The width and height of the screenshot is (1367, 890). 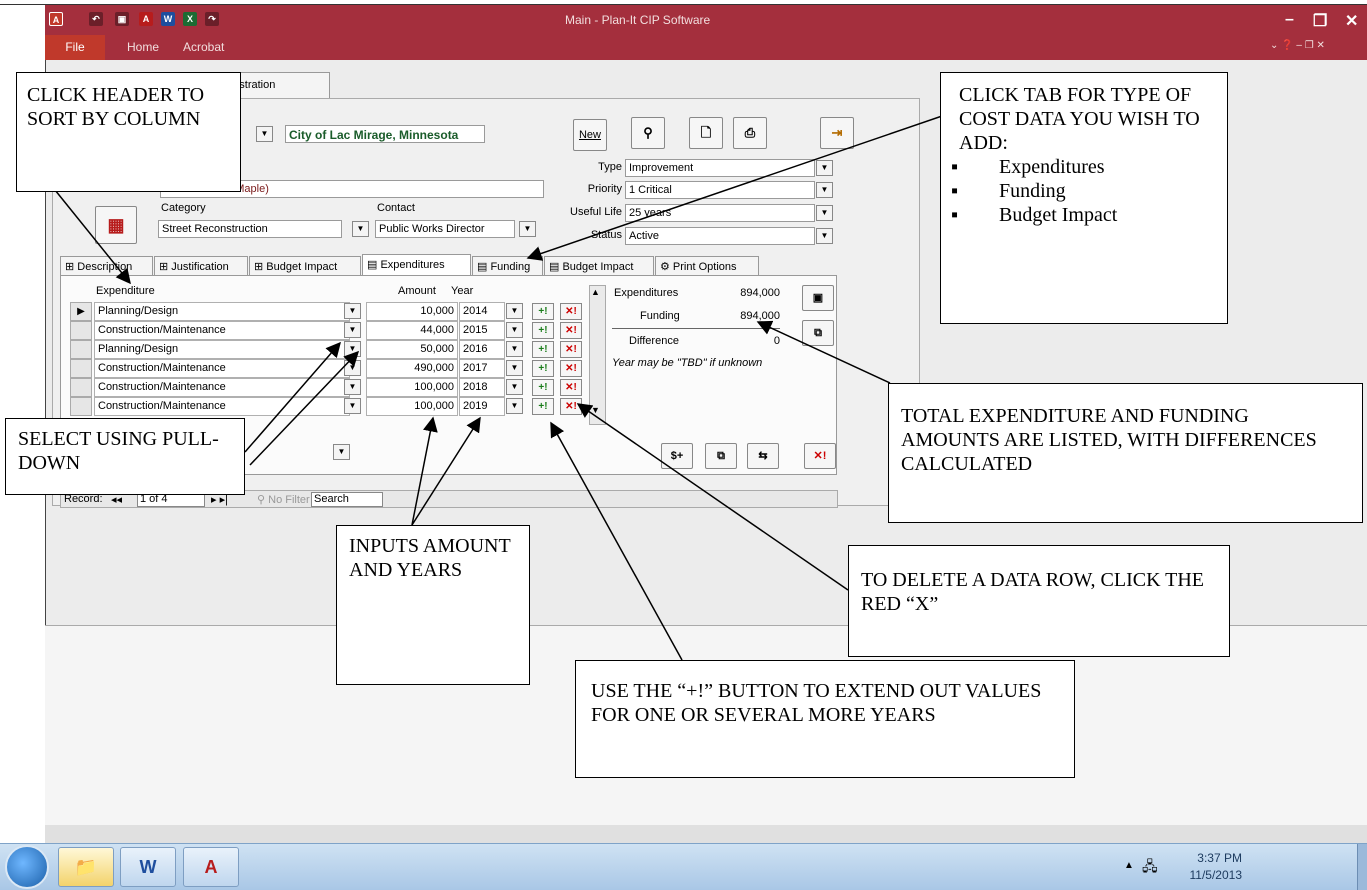 What do you see at coordinates (433, 605) in the screenshot?
I see `callout-inputs: INPUTS AMOUNT AND YEARS` at bounding box center [433, 605].